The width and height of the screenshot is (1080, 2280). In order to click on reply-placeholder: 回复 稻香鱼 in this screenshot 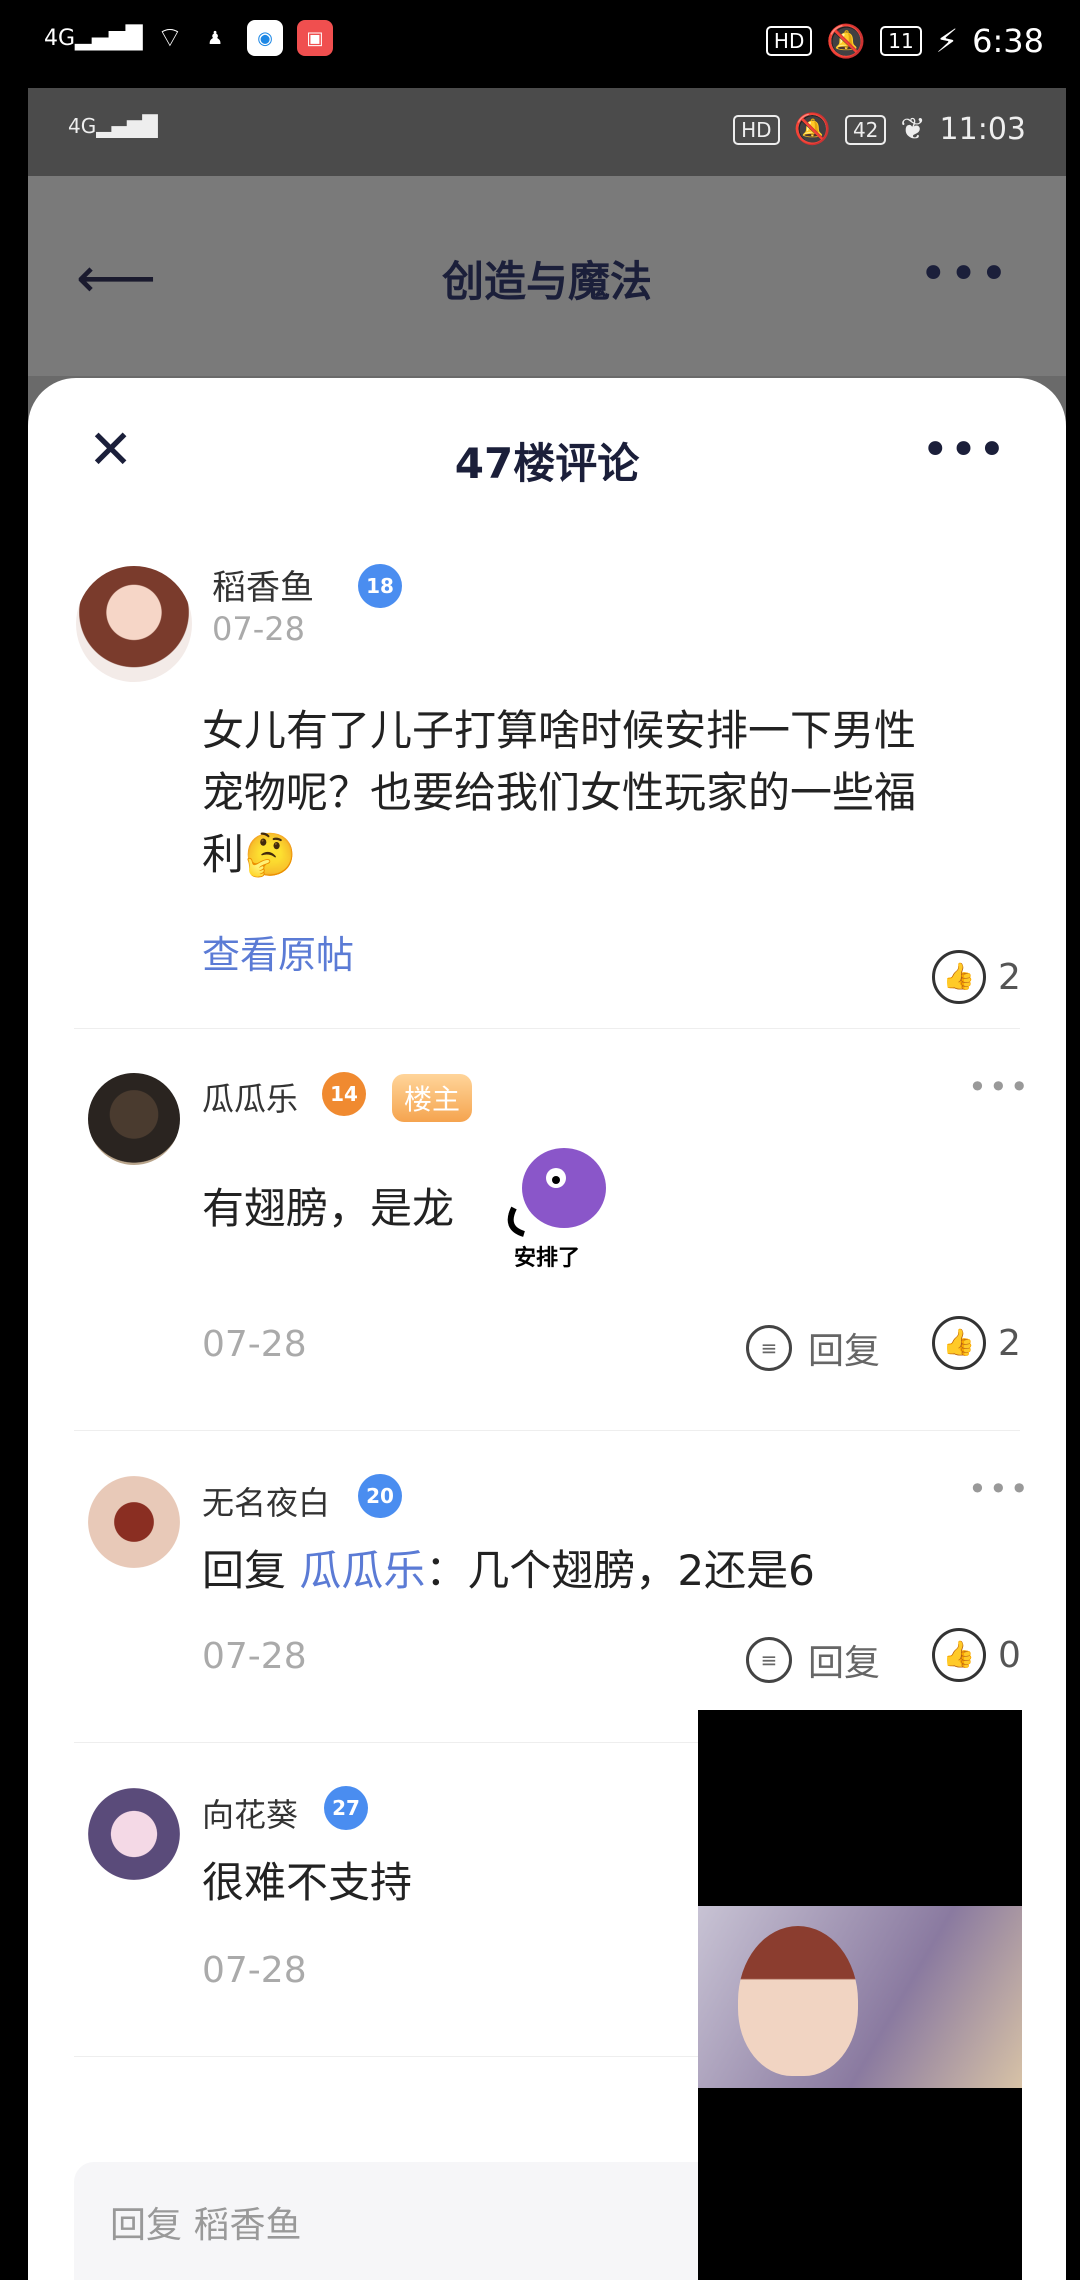, I will do `click(206, 2225)`.